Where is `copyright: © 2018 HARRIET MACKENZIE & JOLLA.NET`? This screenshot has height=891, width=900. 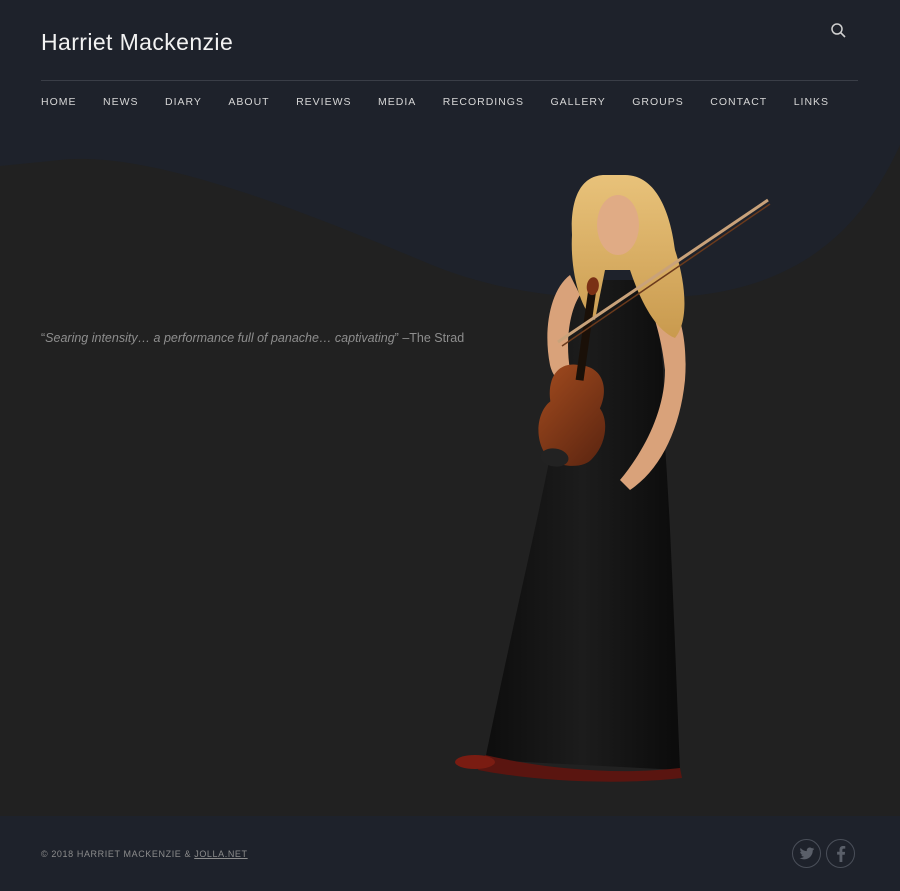 copyright: © 2018 HARRIET MACKENZIE & JOLLA.NET is located at coordinates (144, 854).